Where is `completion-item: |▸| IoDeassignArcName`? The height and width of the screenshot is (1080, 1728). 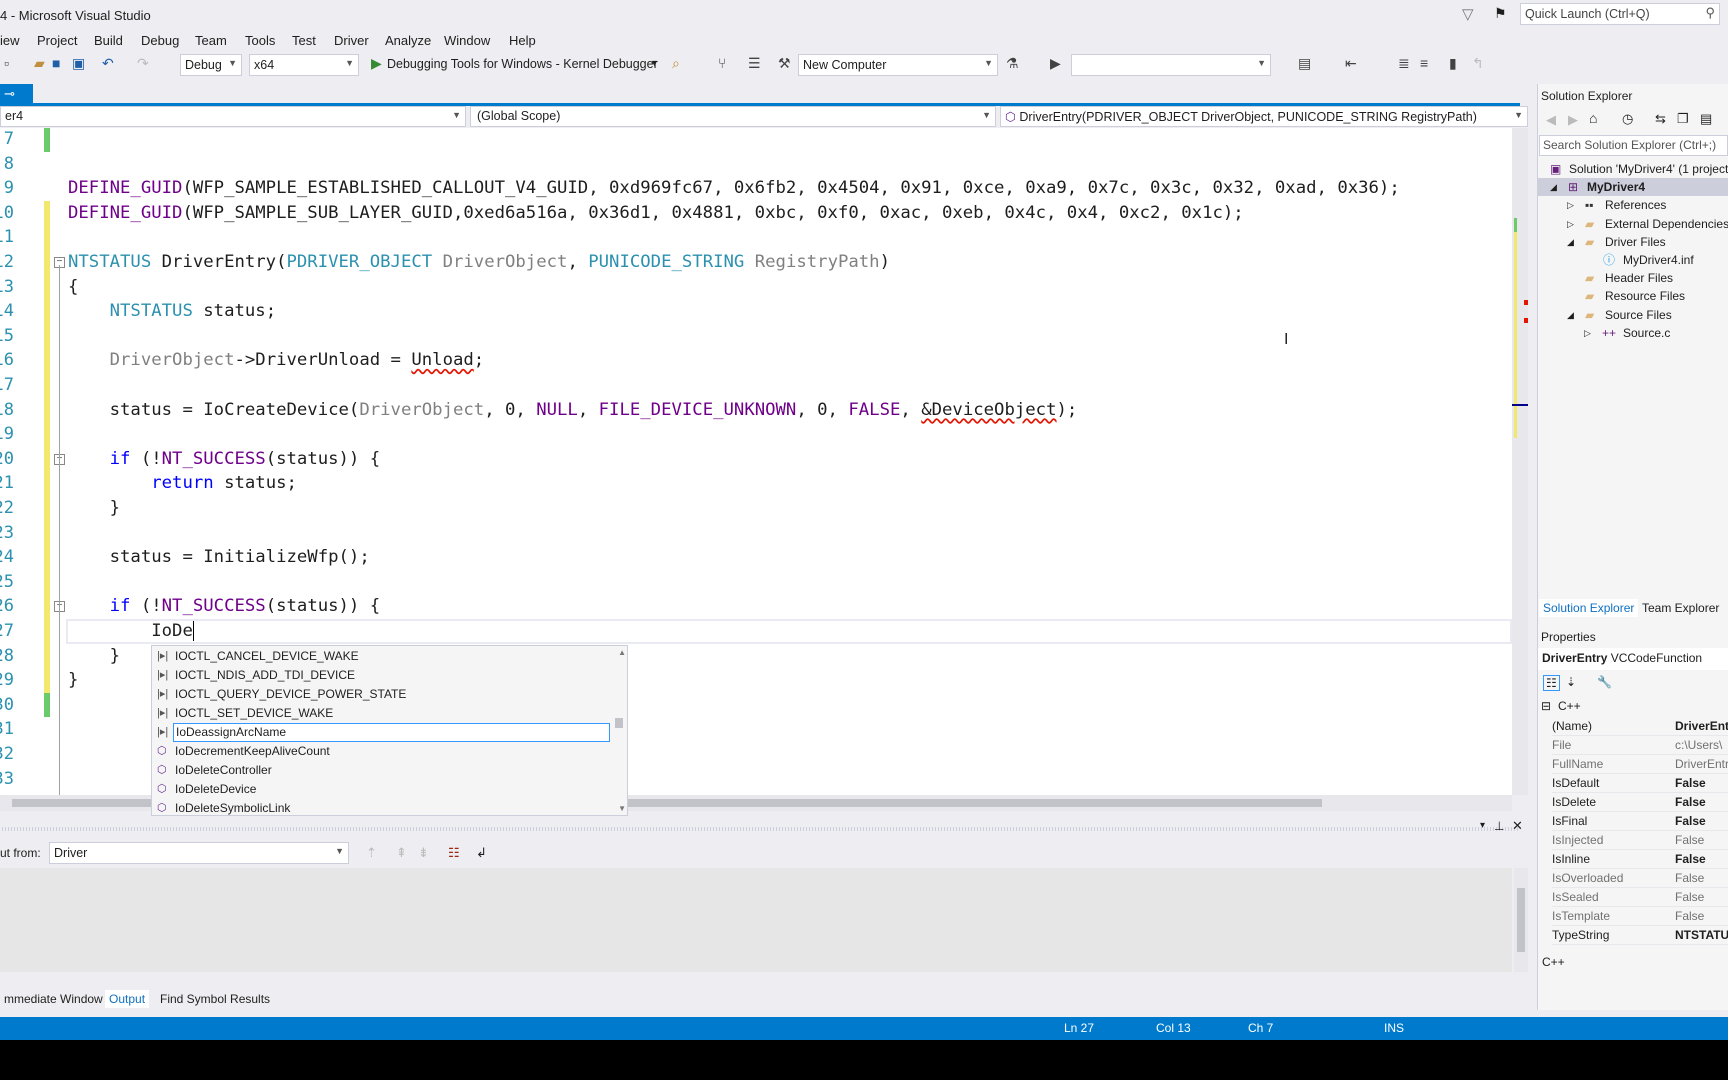
completion-item: |▸| IoDeassignArcName is located at coordinates (382, 732).